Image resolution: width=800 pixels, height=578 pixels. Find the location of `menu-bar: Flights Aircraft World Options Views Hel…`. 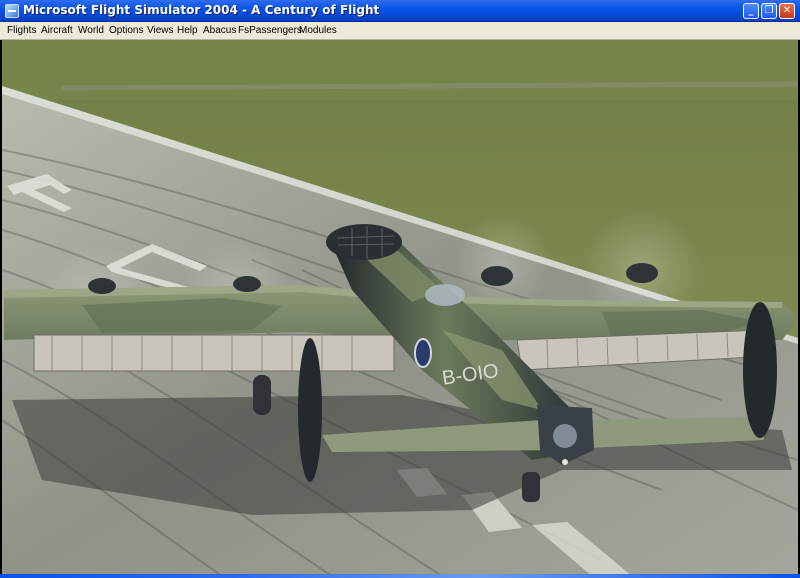

menu-bar: Flights Aircraft World Options Views Hel… is located at coordinates (400, 31).